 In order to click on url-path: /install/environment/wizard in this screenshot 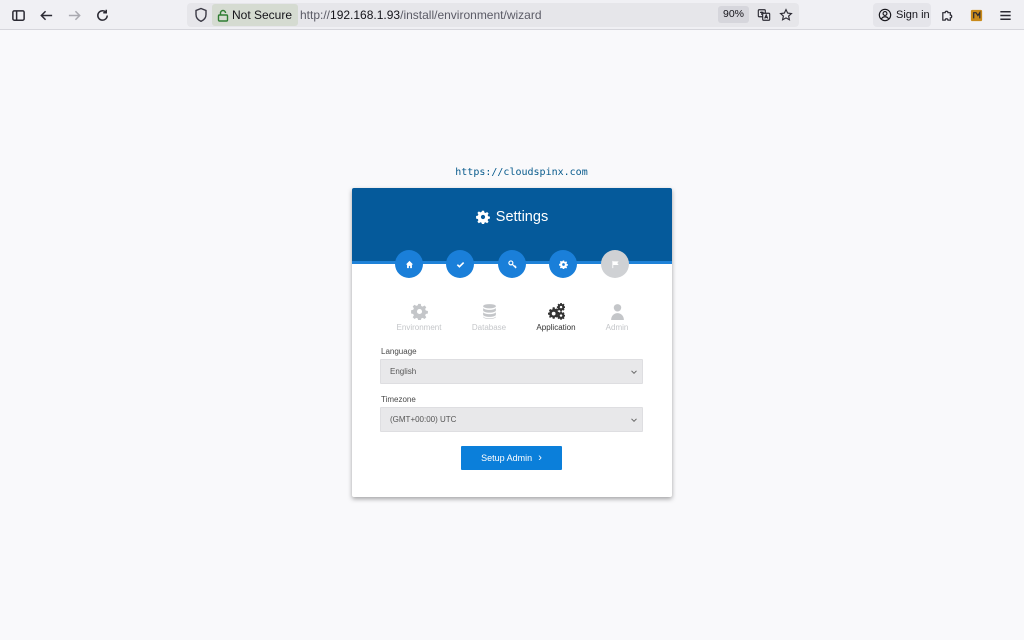, I will do `click(471, 15)`.